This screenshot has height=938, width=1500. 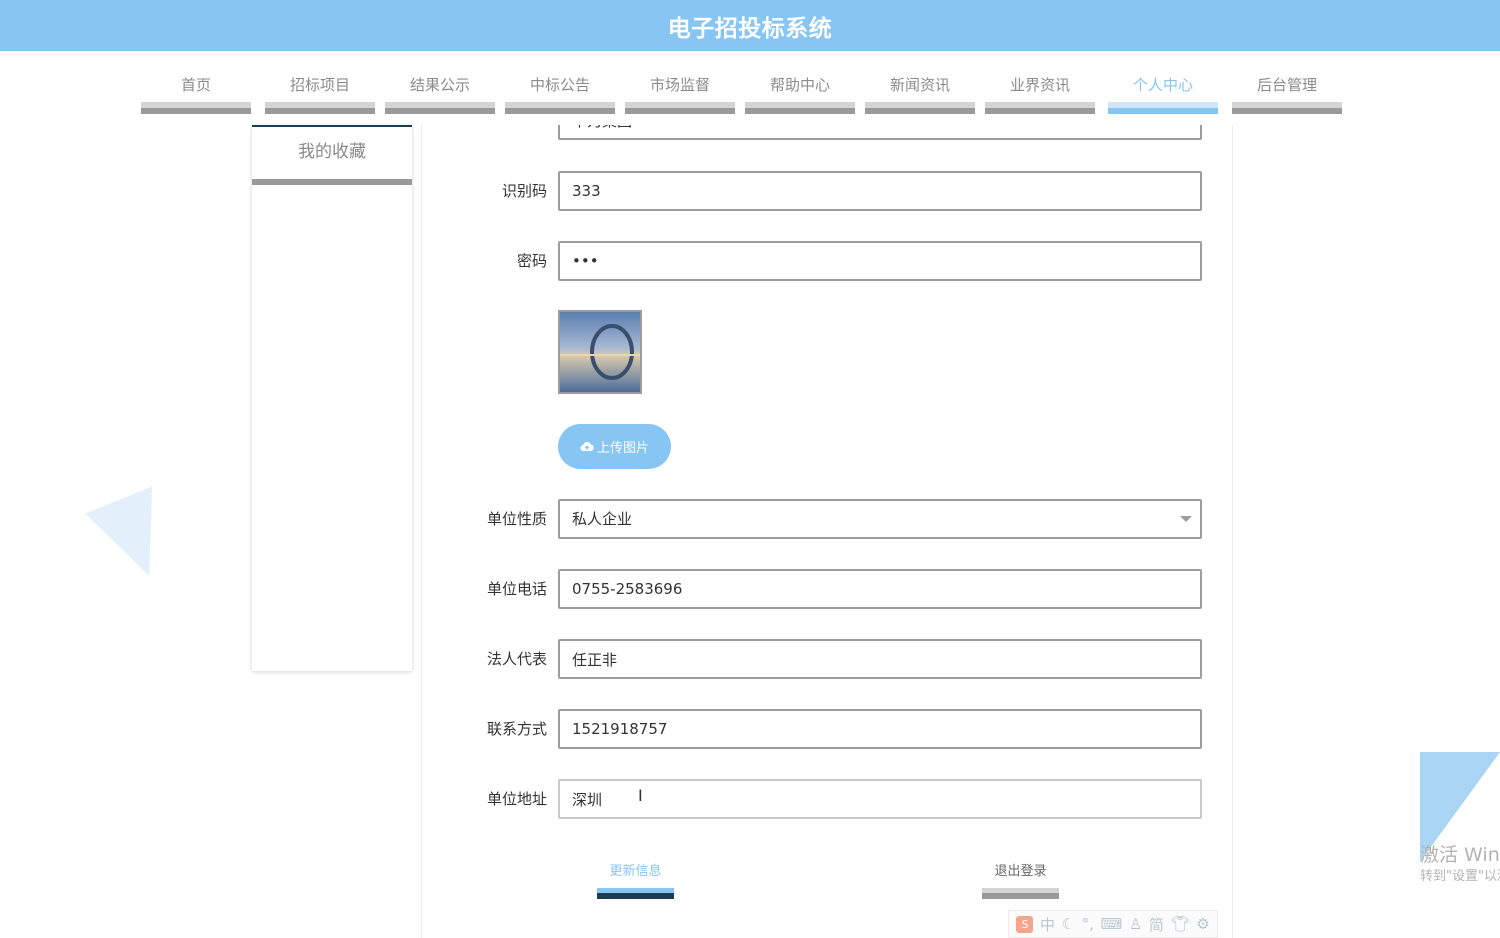 What do you see at coordinates (516, 589) in the screenshot?
I see `unit-phone-label: 单位电话` at bounding box center [516, 589].